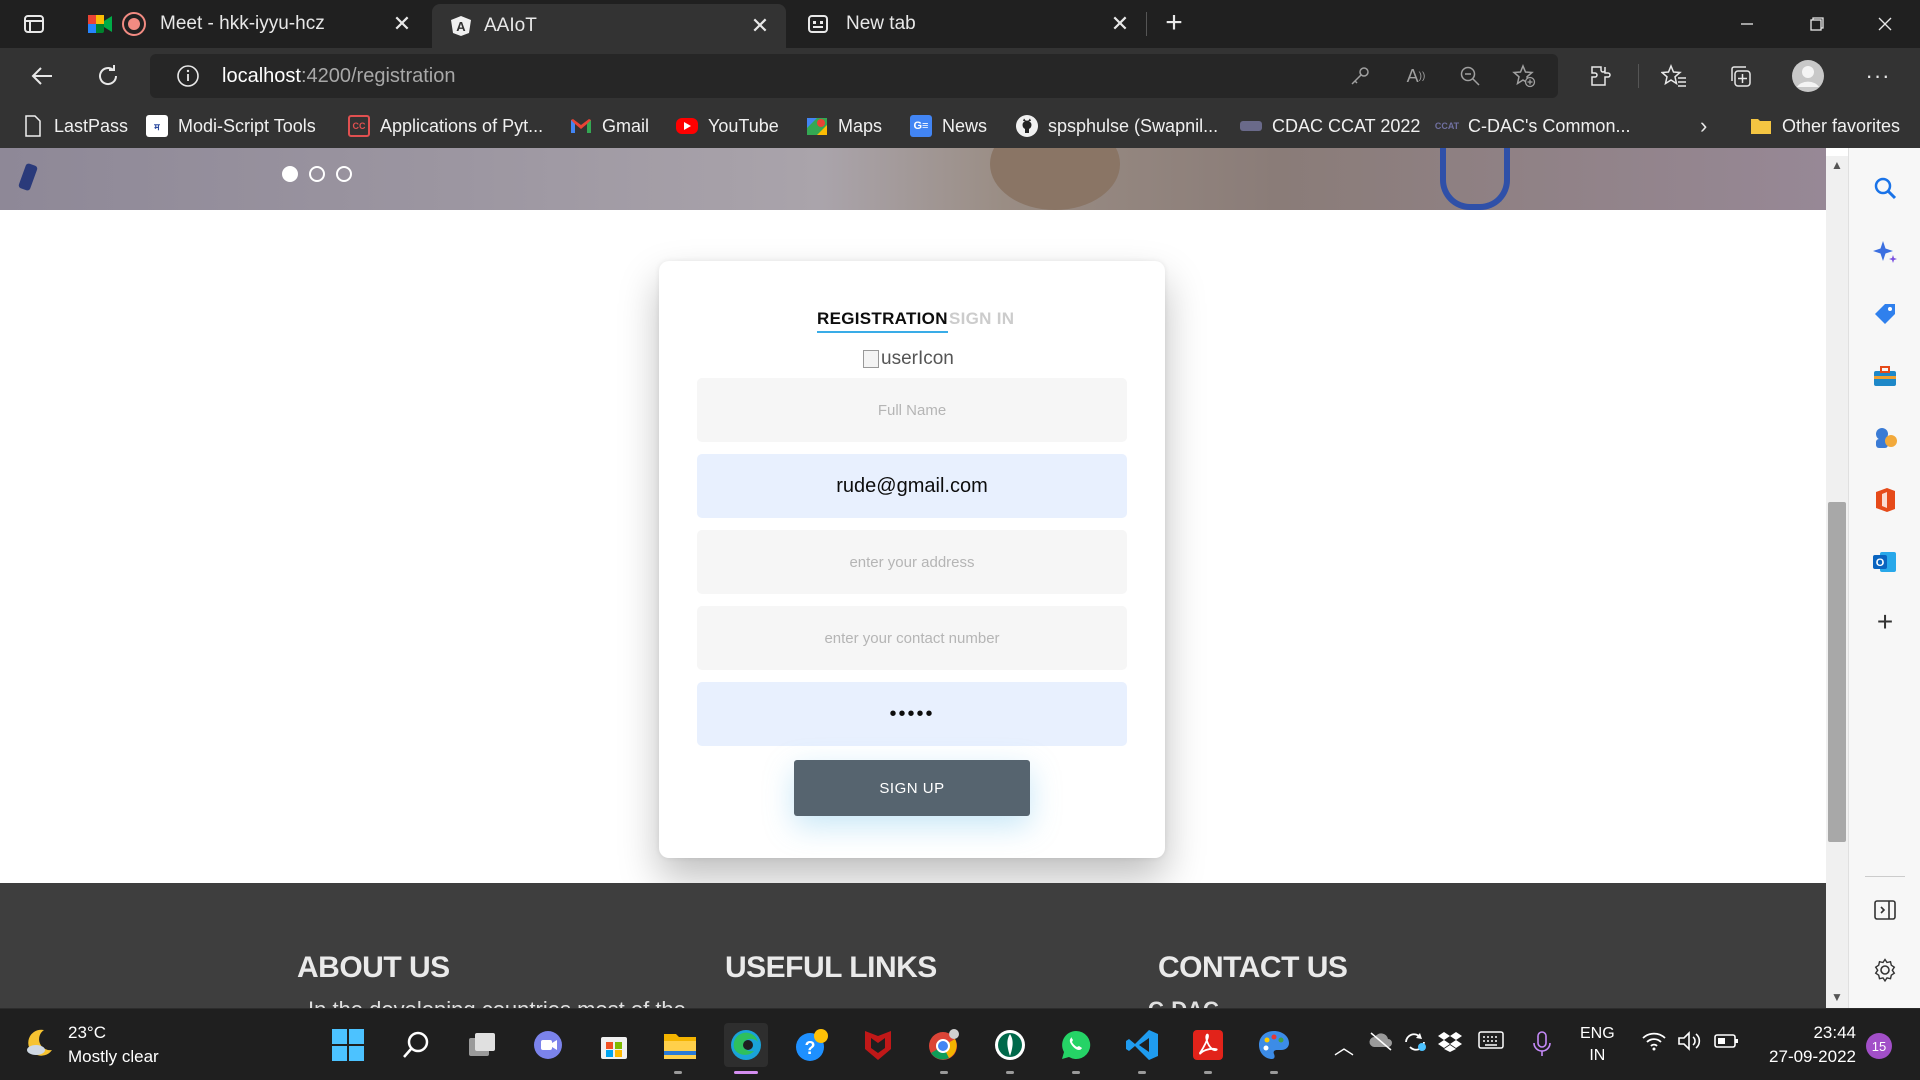 The image size is (1920, 1080). What do you see at coordinates (912, 788) in the screenshot?
I see `sign-up-button: SIGN UP` at bounding box center [912, 788].